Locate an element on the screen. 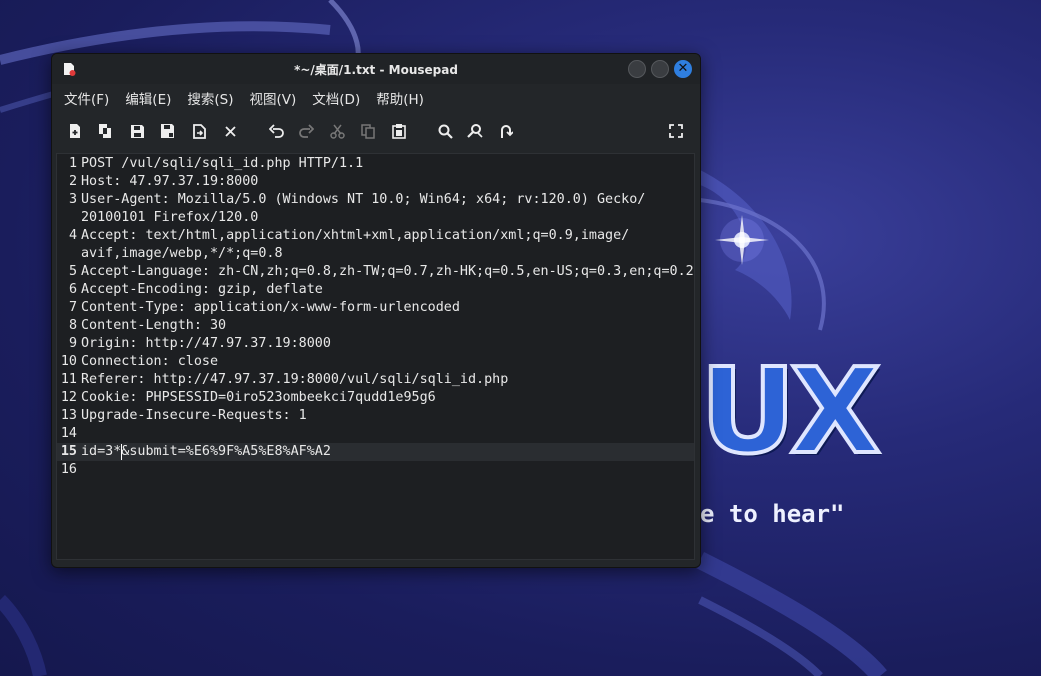 The width and height of the screenshot is (1041, 676). line-text: id=3*&submit=%E6%9F%A5%E8%AF%A2 is located at coordinates (206, 451).